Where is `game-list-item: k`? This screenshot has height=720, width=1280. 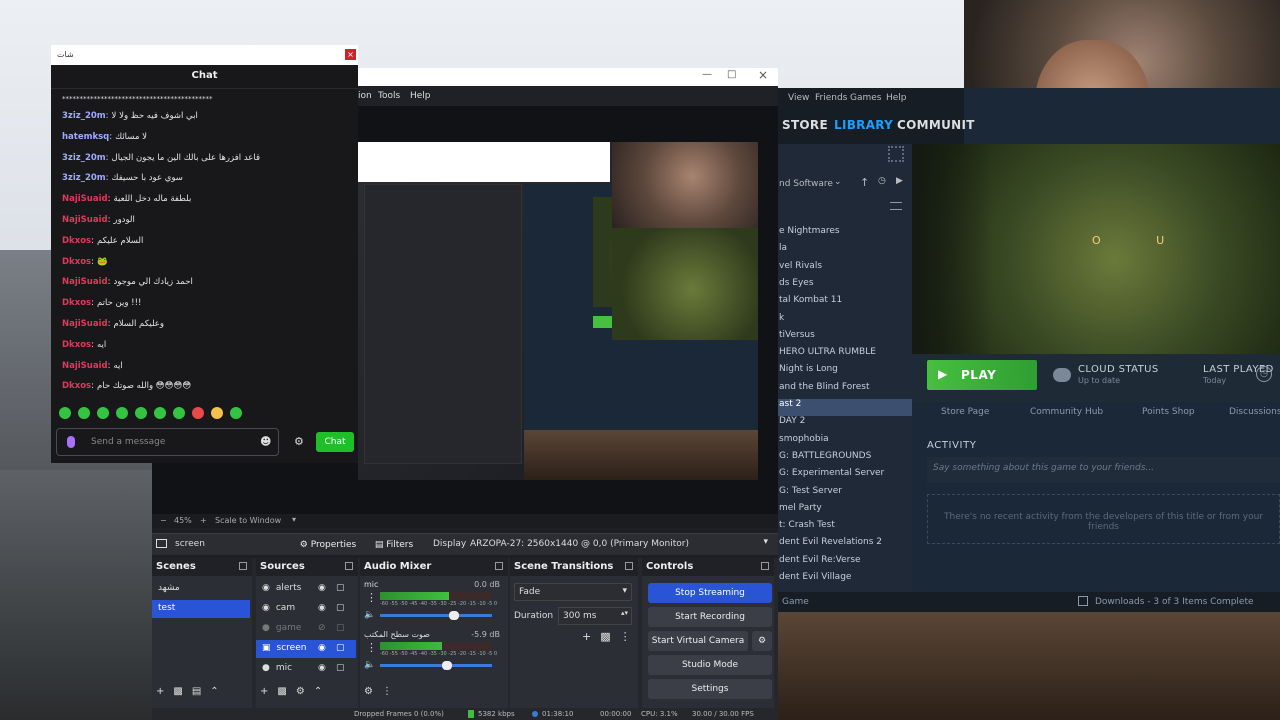
game-list-item: k is located at coordinates (845, 321).